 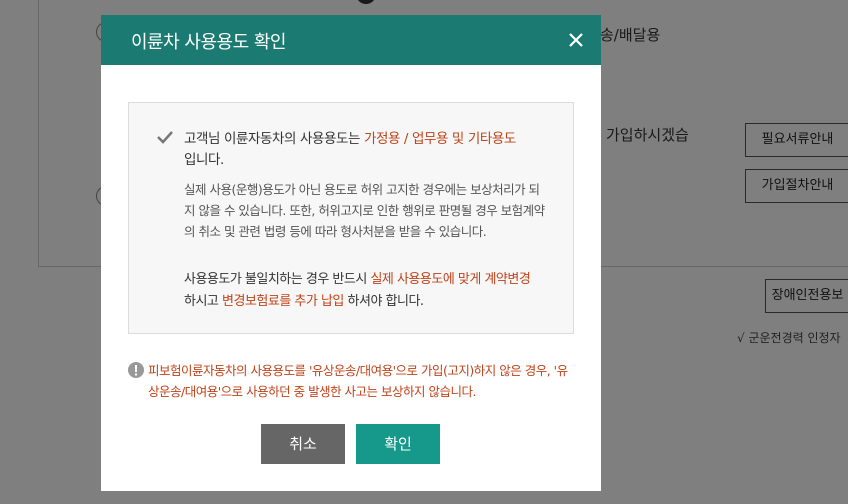 I want to click on confirm-button: 확인, so click(x=398, y=444).